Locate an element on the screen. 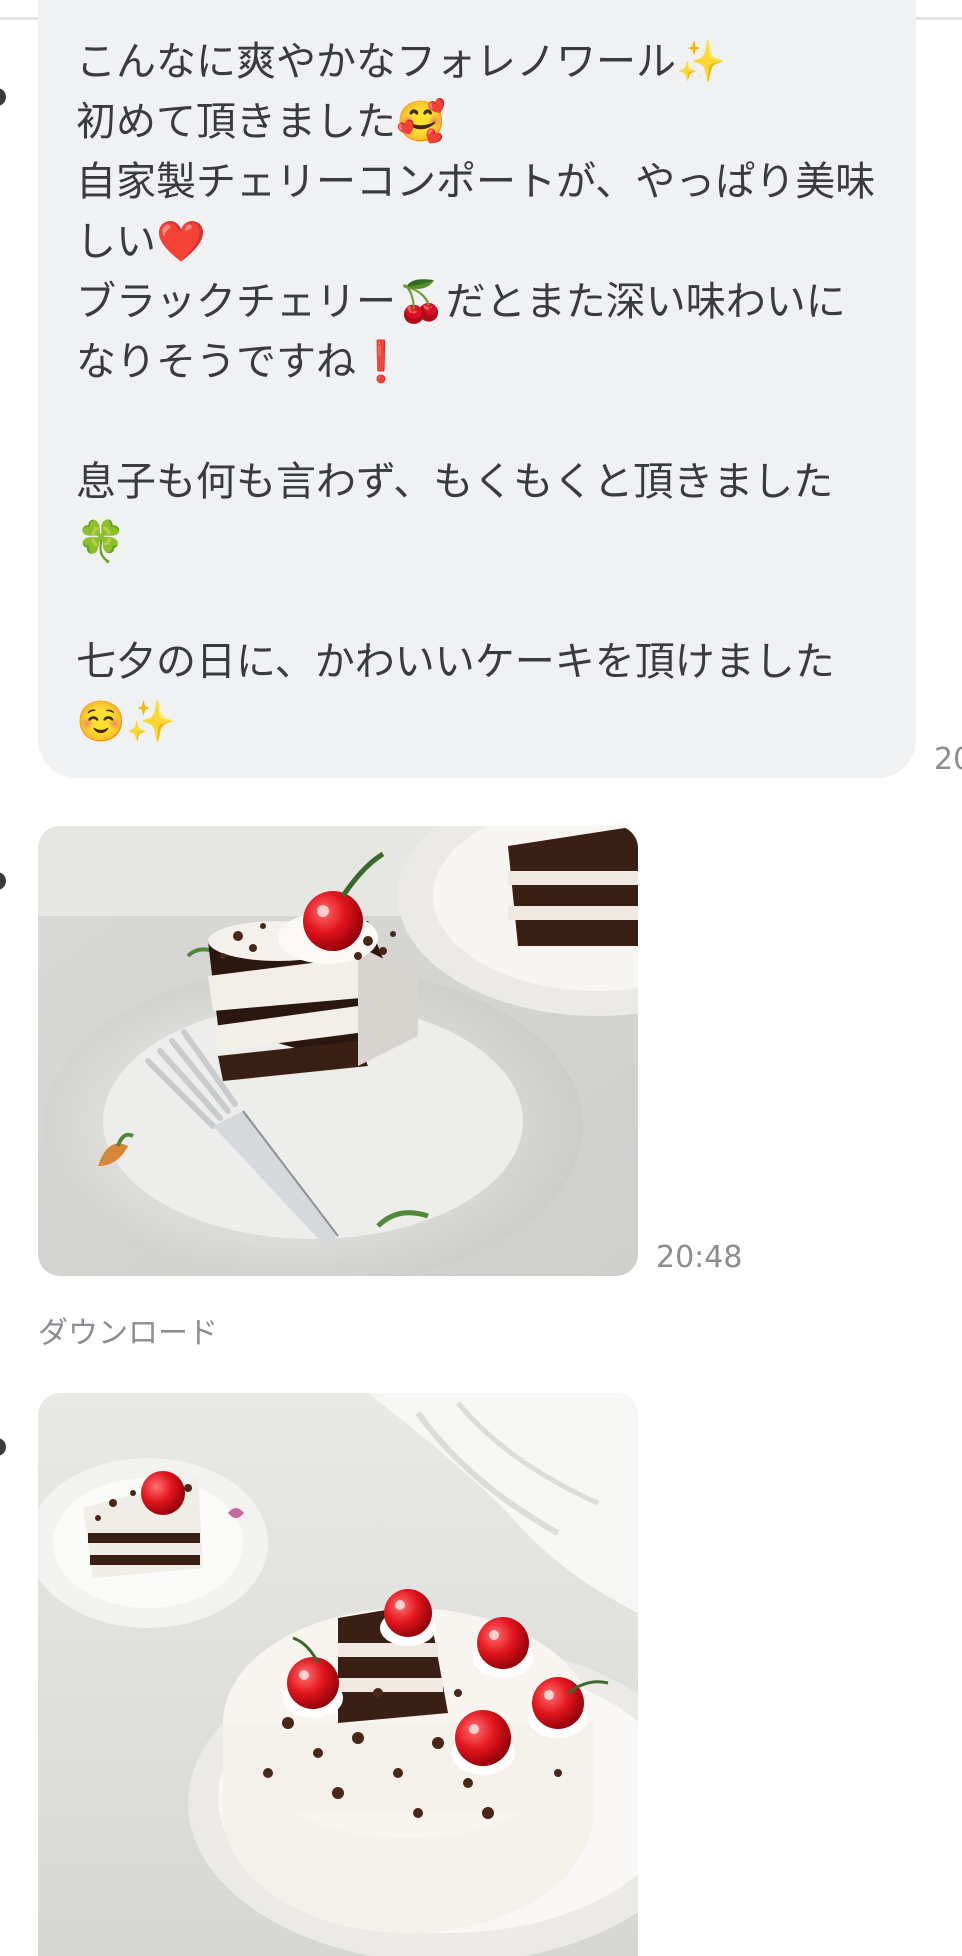 This screenshot has width=962, height=1956. cake-slice-image is located at coordinates (338, 1051).